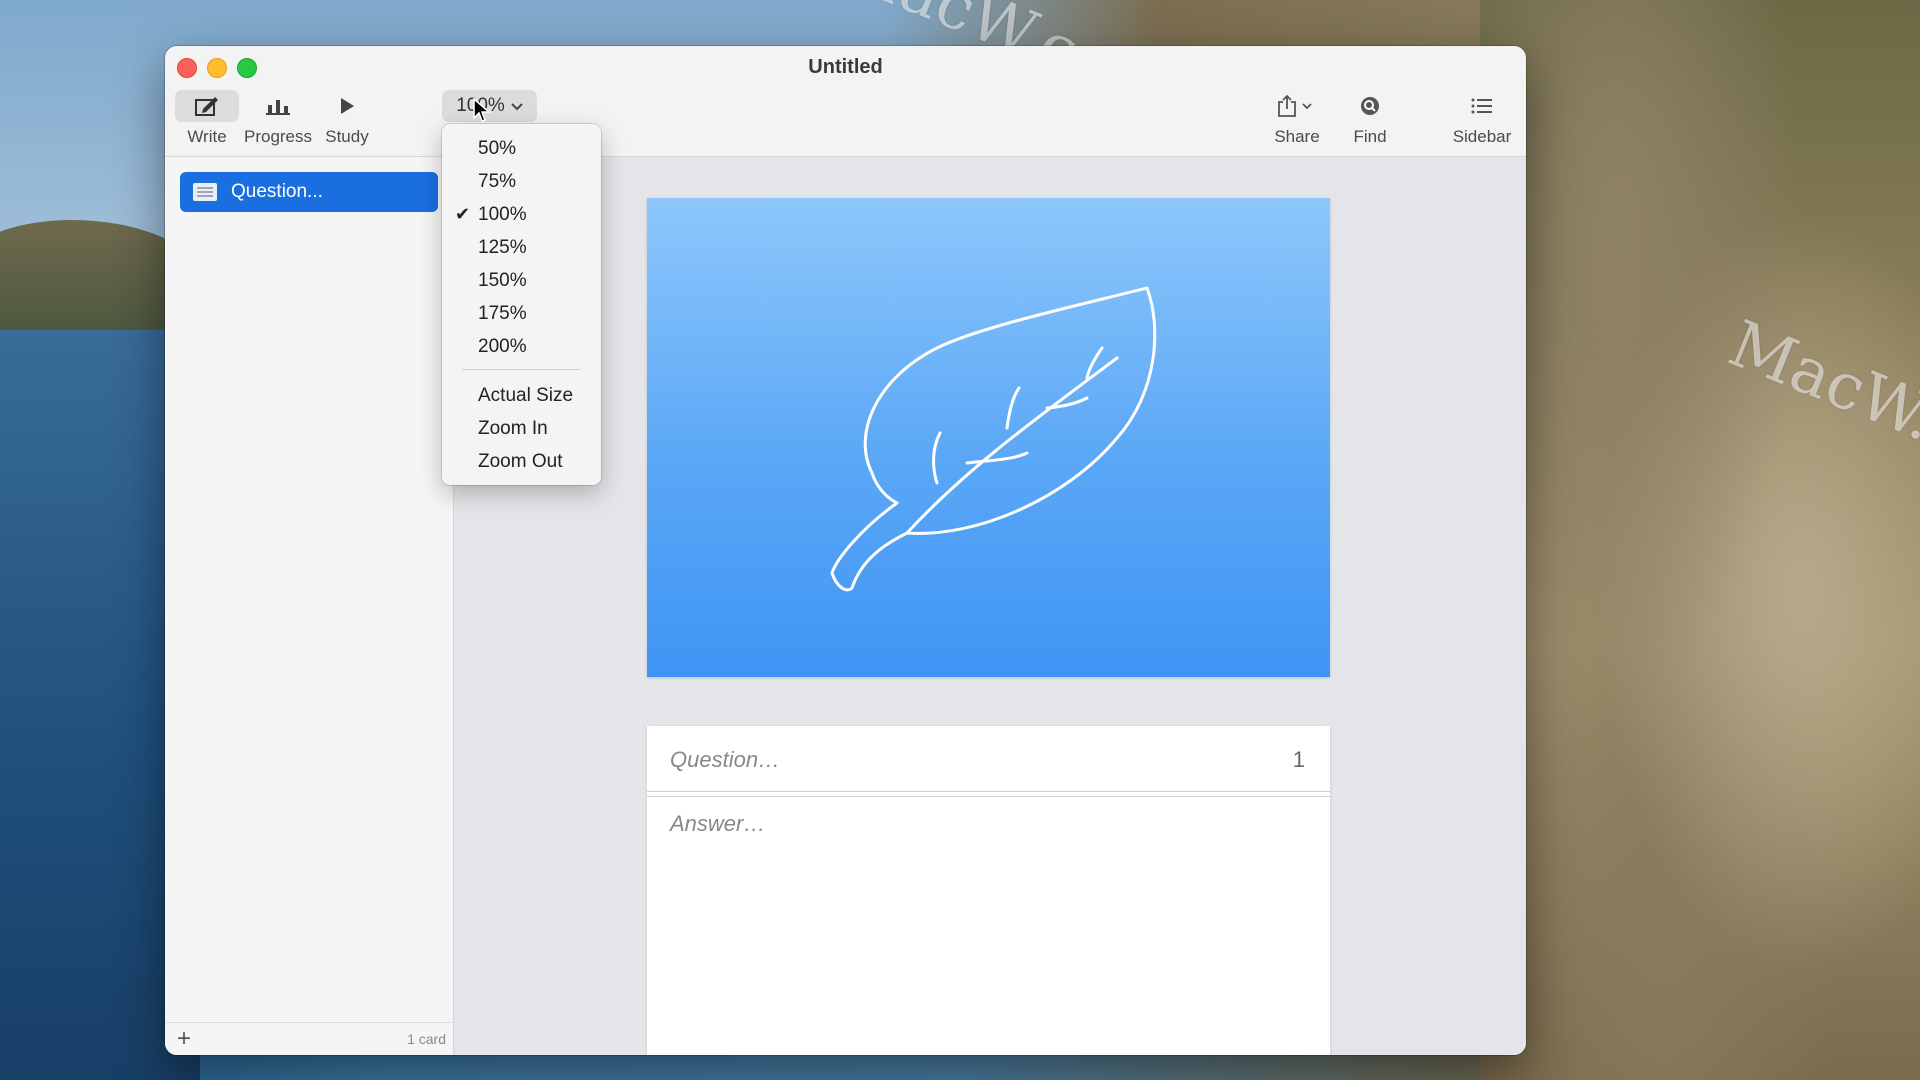  I want to click on card-number: 1, so click(1298, 759).